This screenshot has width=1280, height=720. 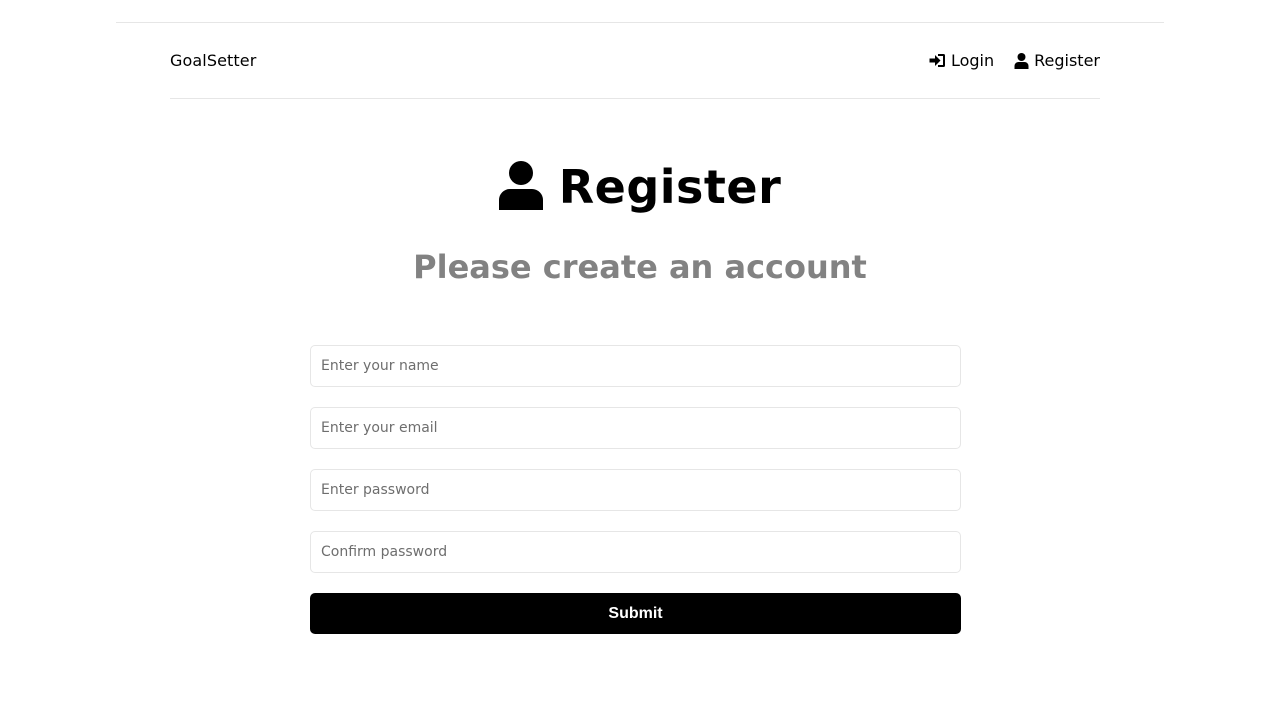 What do you see at coordinates (640, 267) in the screenshot?
I see `page-subtitle: Please create an account` at bounding box center [640, 267].